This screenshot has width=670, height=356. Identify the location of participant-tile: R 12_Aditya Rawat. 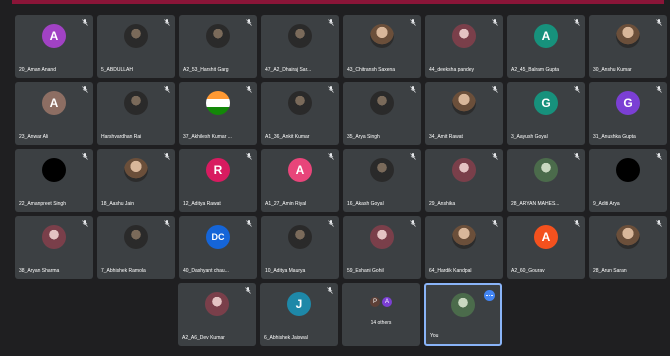
(218, 180).